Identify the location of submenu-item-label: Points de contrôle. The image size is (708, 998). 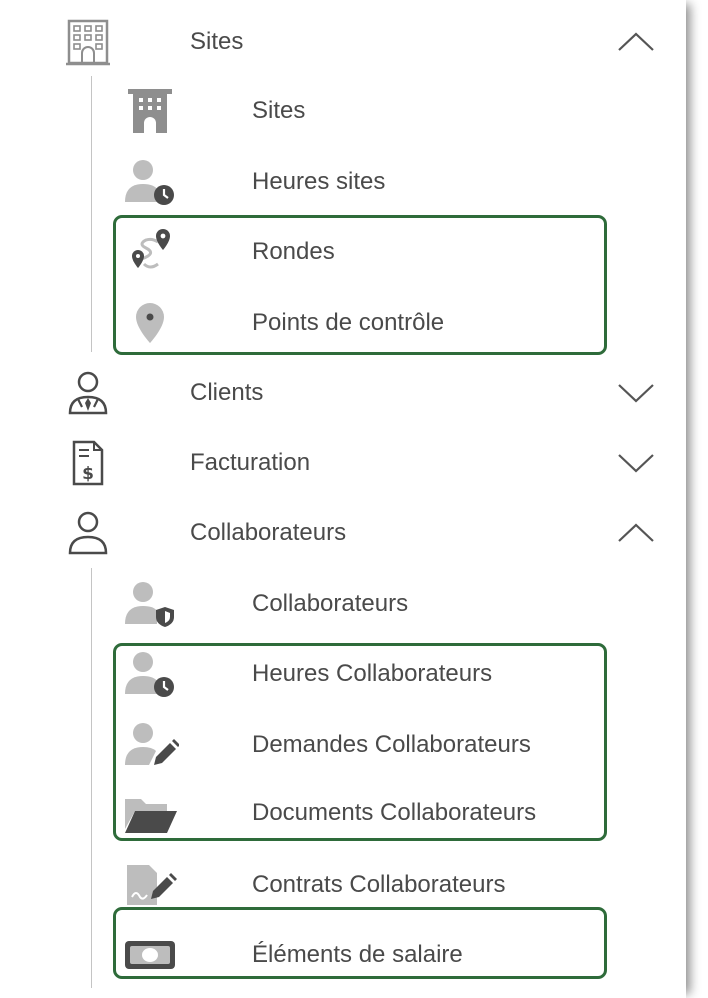
(348, 322).